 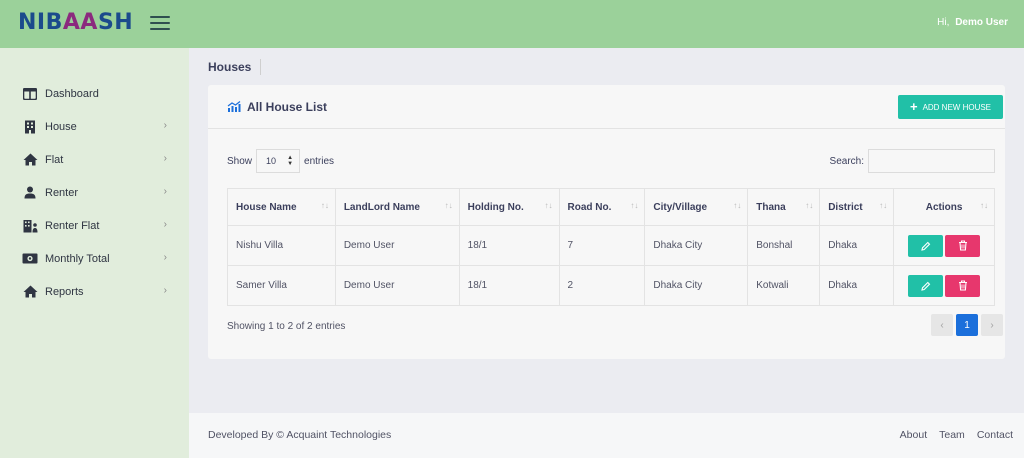 What do you see at coordinates (240, 161) in the screenshot?
I see `show-label: Show` at bounding box center [240, 161].